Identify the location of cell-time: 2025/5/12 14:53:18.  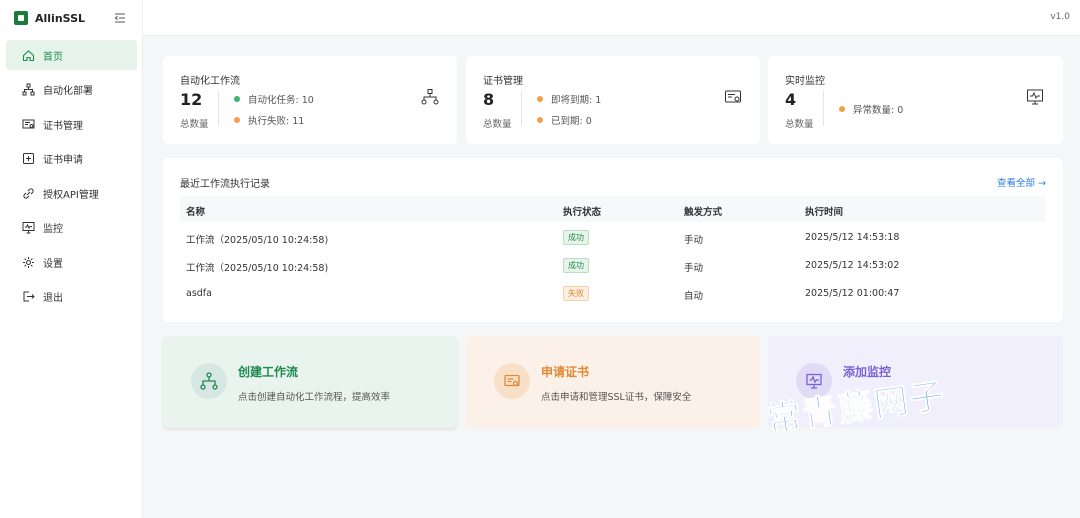
(852, 237).